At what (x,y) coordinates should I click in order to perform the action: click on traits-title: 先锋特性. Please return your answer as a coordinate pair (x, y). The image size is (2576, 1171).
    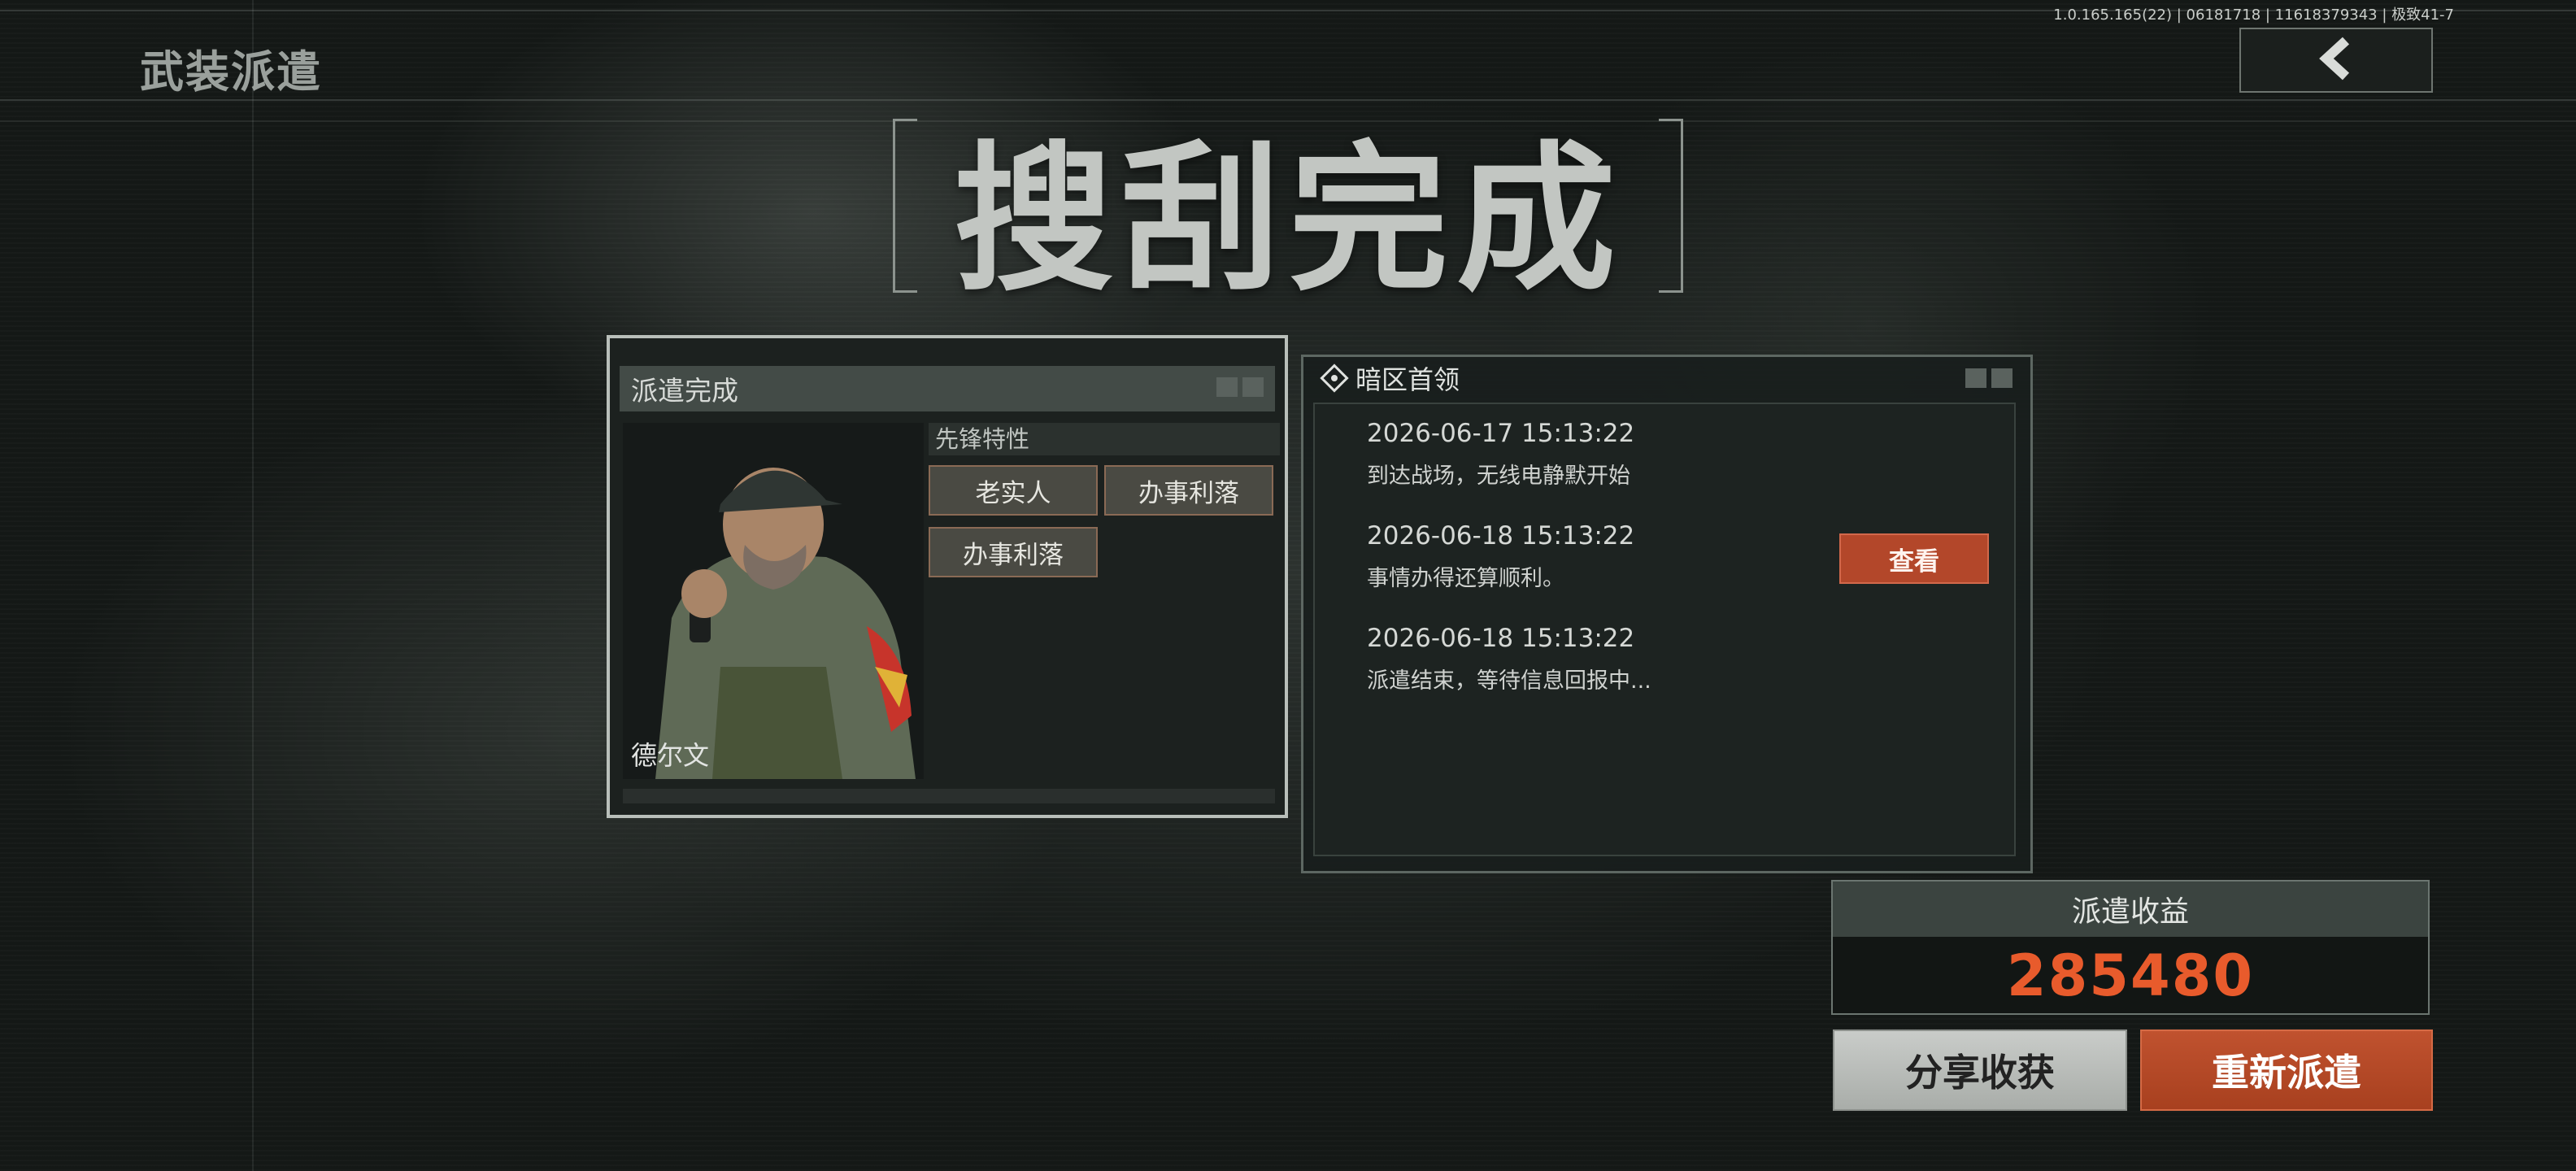
    Looking at the image, I should click on (1104, 439).